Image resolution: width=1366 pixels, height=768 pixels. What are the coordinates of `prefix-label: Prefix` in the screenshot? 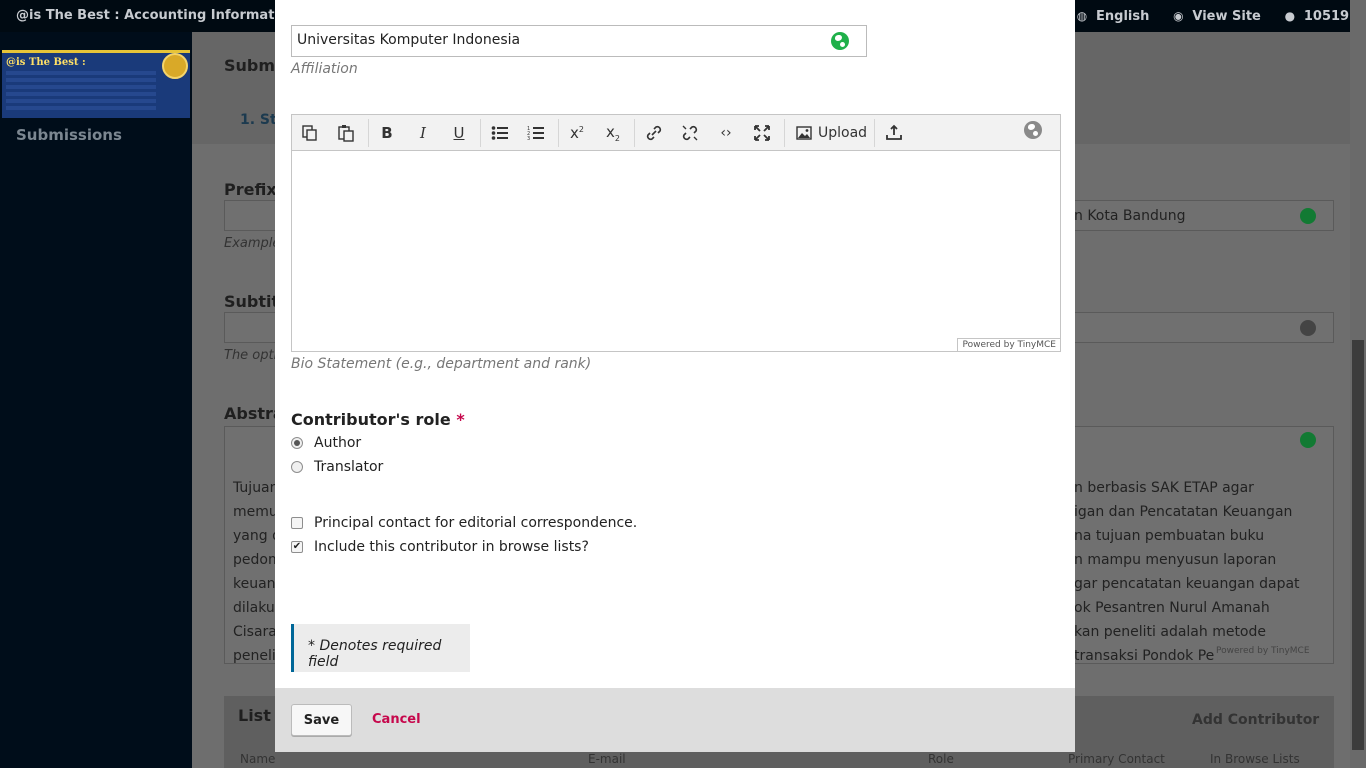 It's located at (250, 189).